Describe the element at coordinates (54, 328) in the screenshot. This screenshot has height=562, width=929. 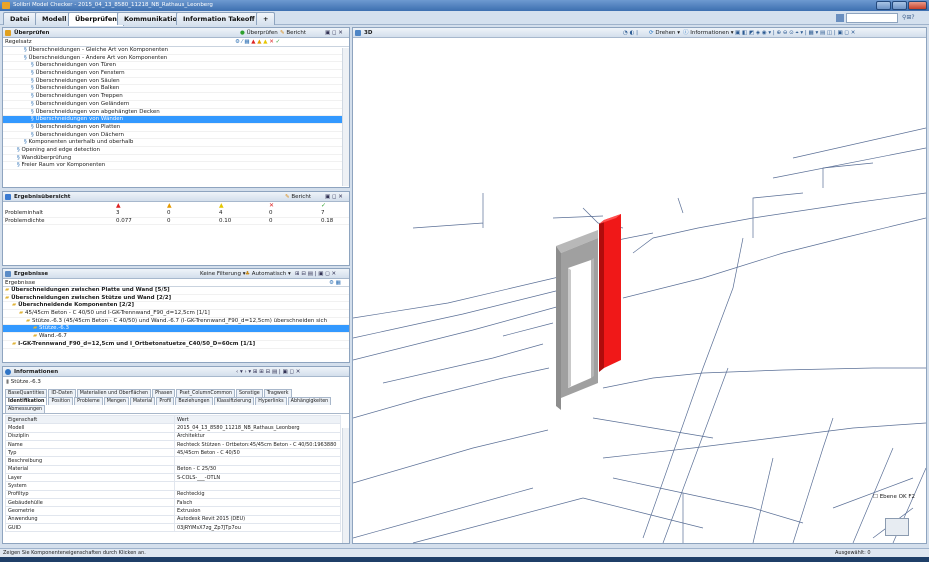
I see `result-label: Stütze.-6.3` at that location.